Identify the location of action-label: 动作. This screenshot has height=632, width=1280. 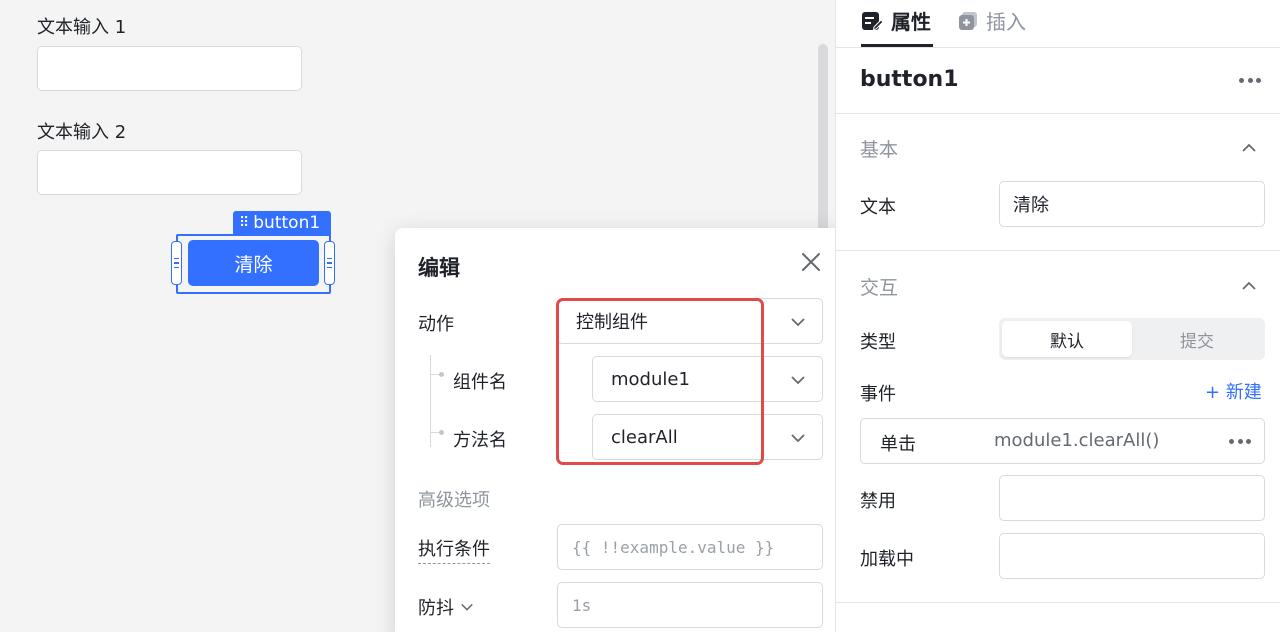
(436, 324).